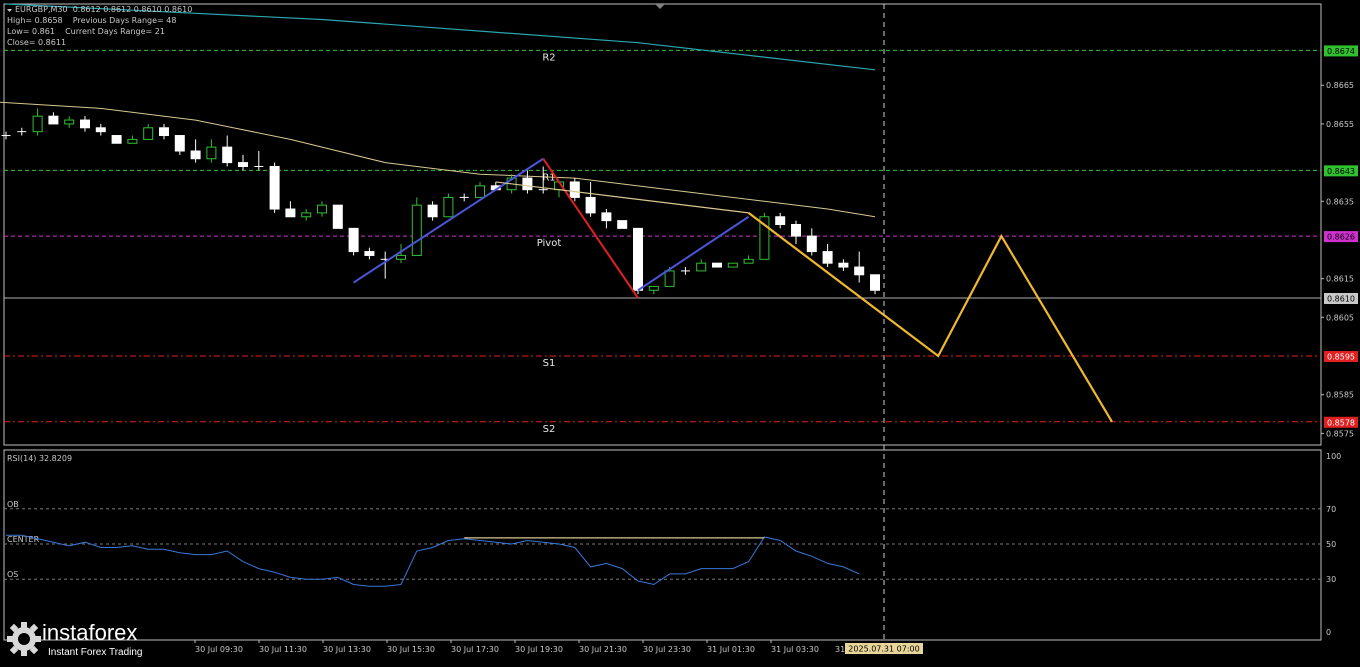 This screenshot has height=667, width=1360. What do you see at coordinates (1340, 85) in the screenshot?
I see `price-tick-label: 0.8665` at bounding box center [1340, 85].